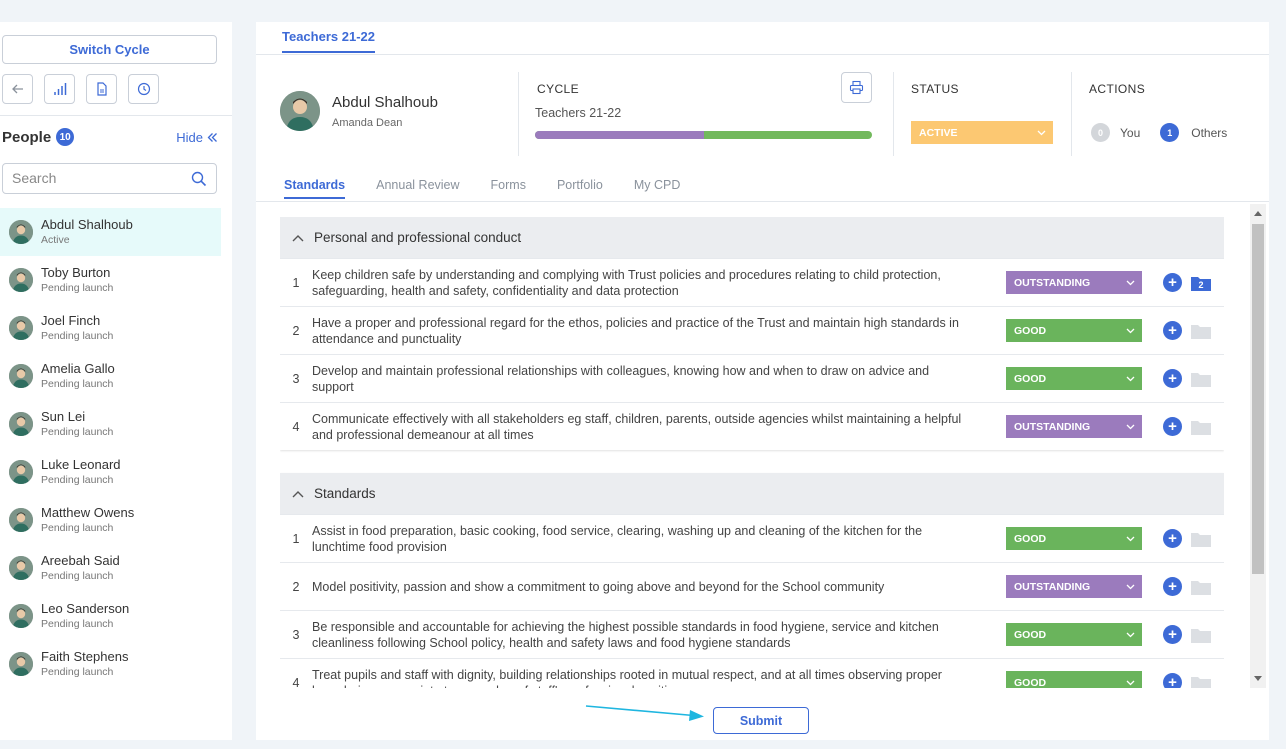 Image resolution: width=1286 pixels, height=749 pixels. I want to click on list-item: Matthew Owens Pending launch, so click(110, 520).